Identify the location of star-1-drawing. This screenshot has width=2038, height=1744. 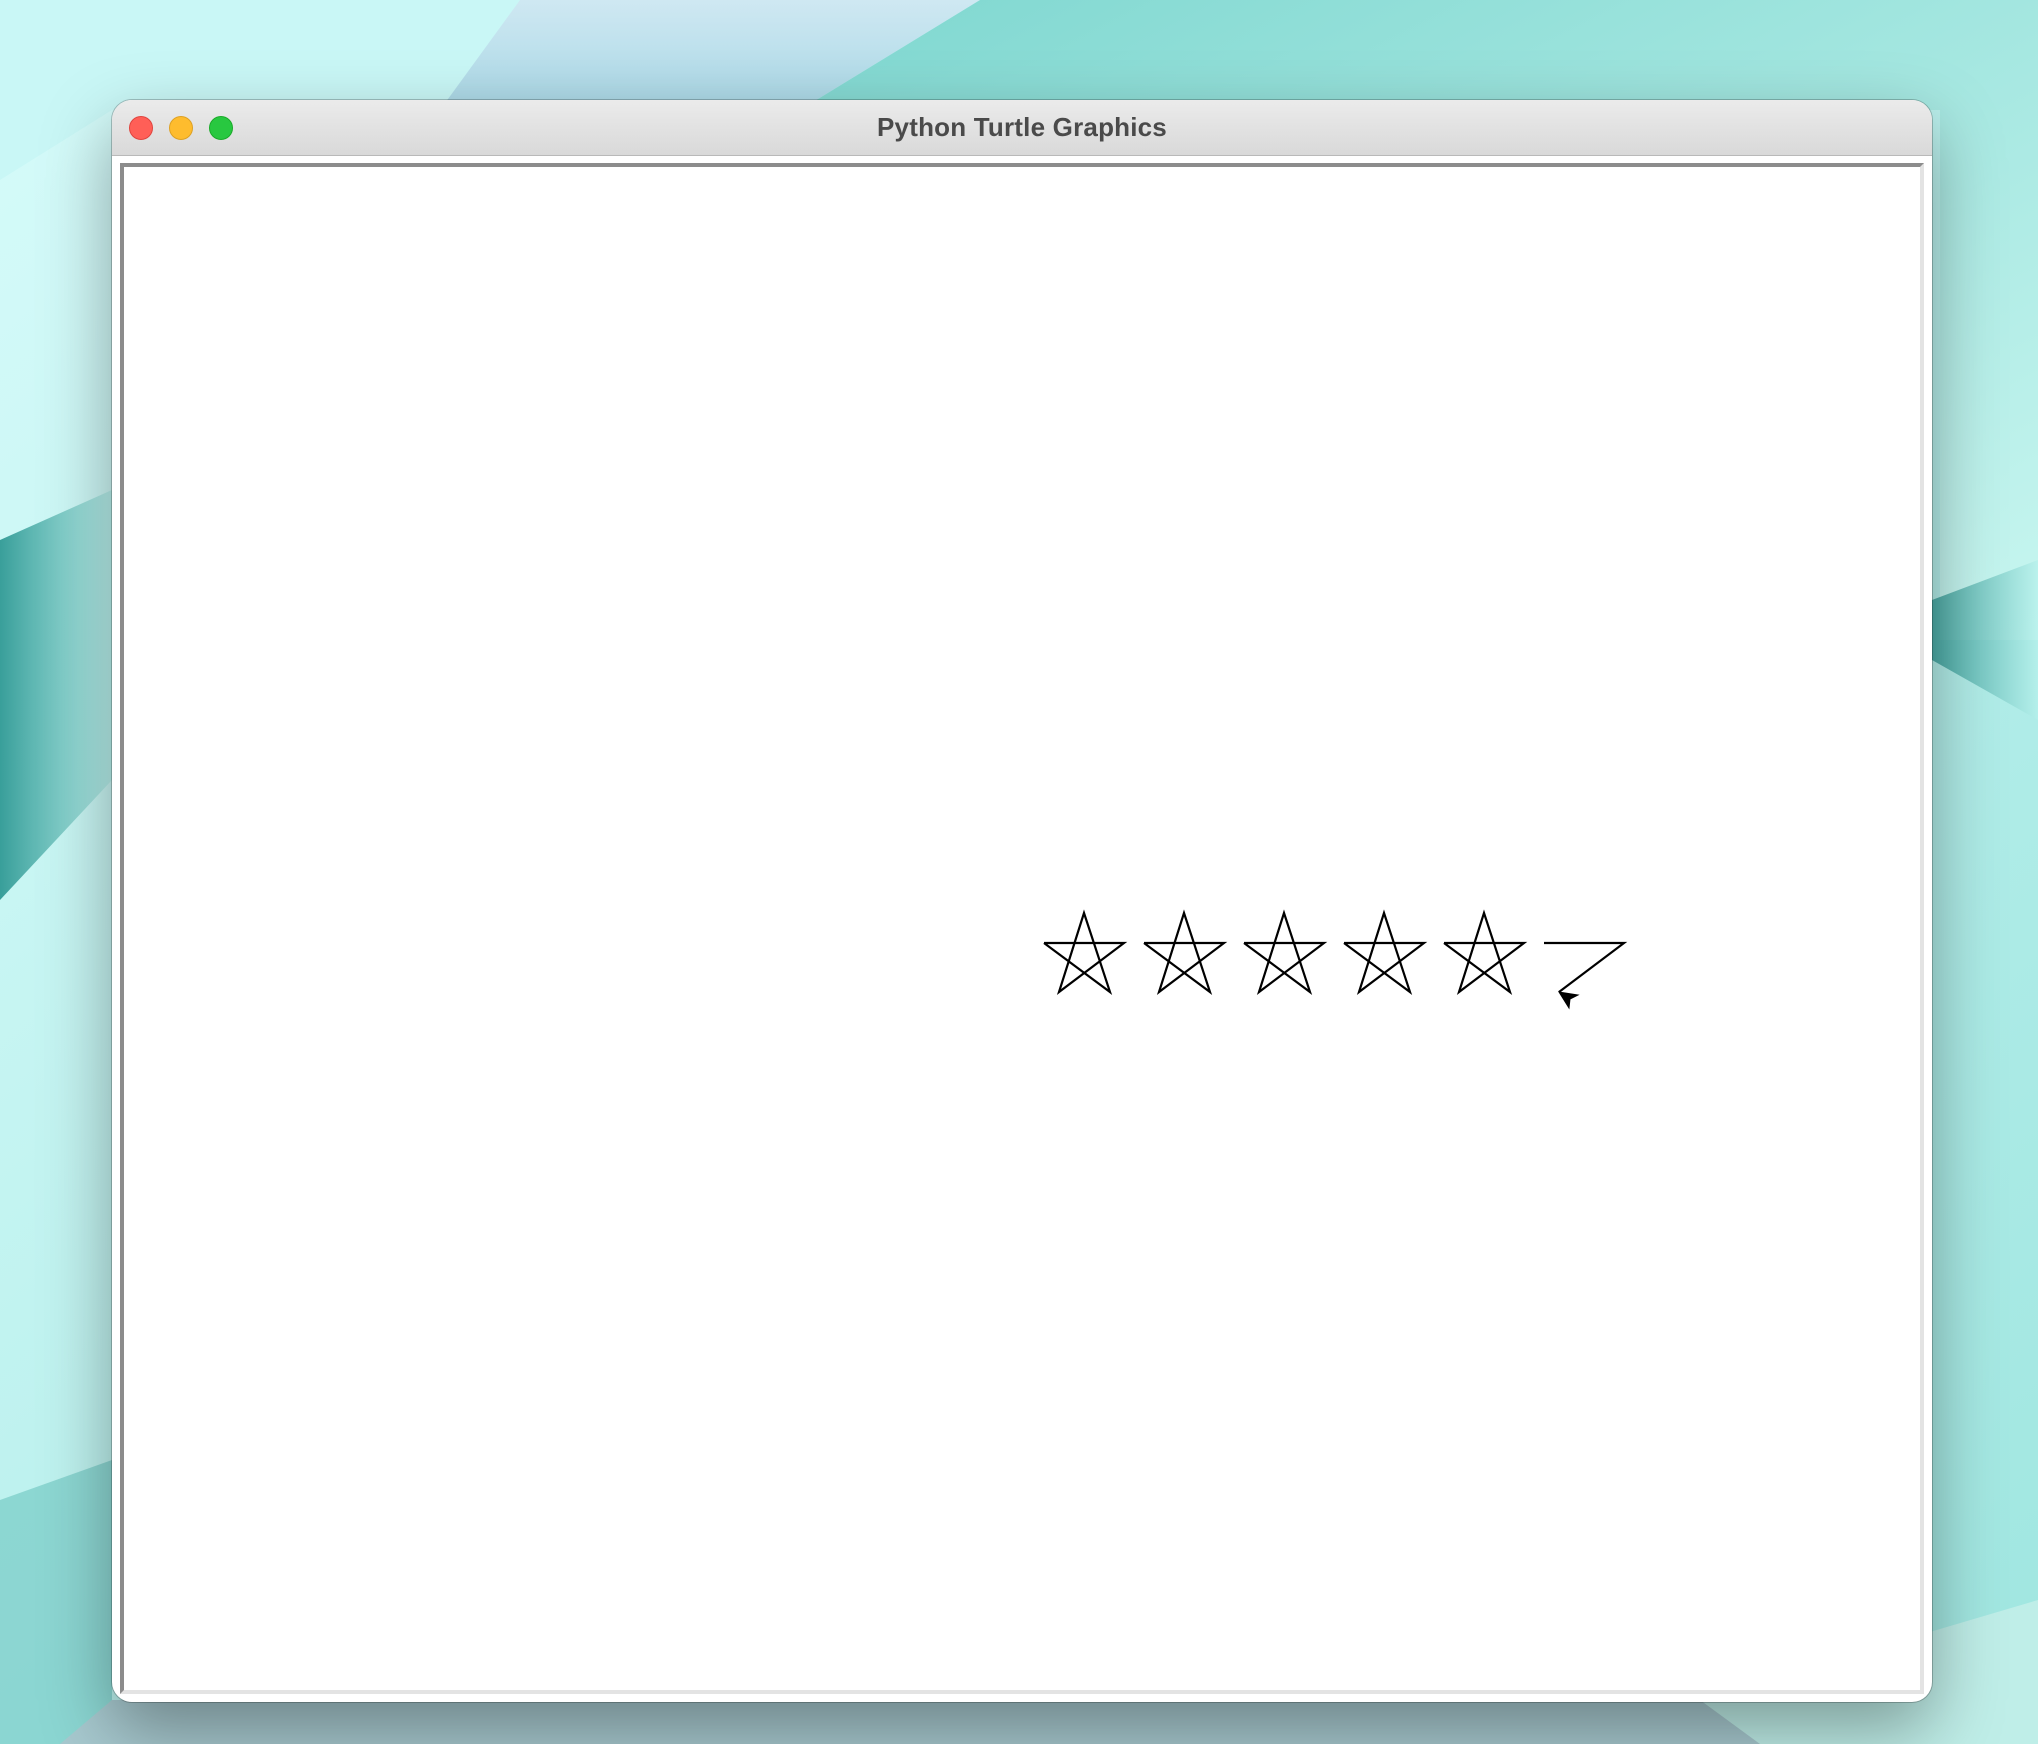
(1085, 952).